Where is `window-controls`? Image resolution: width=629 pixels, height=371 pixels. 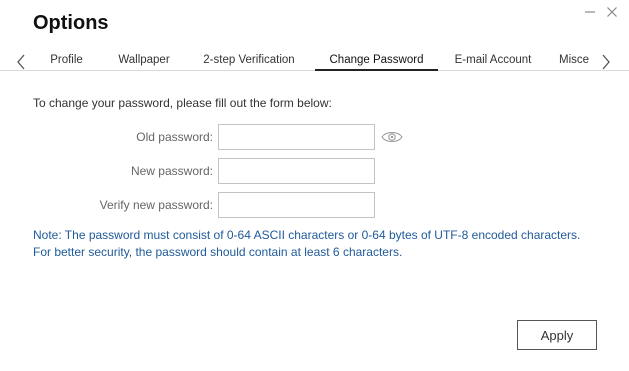 window-controls is located at coordinates (601, 12).